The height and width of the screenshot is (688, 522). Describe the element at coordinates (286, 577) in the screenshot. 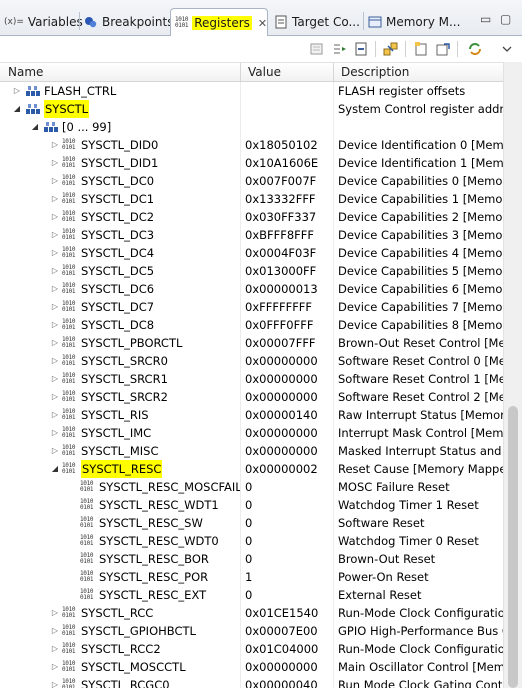

I see `value-cell: 1` at that location.